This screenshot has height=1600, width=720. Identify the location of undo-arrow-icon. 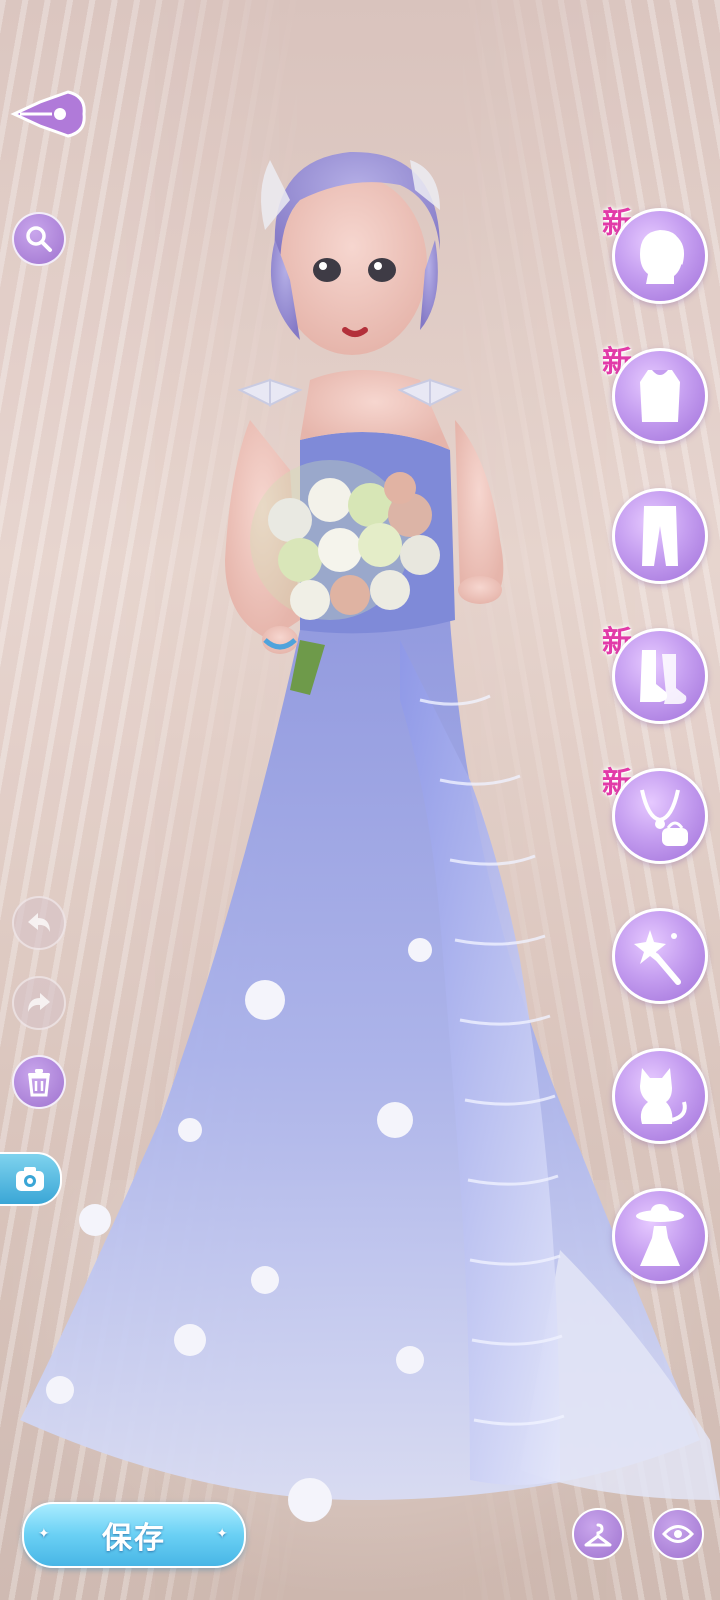
(39, 922).